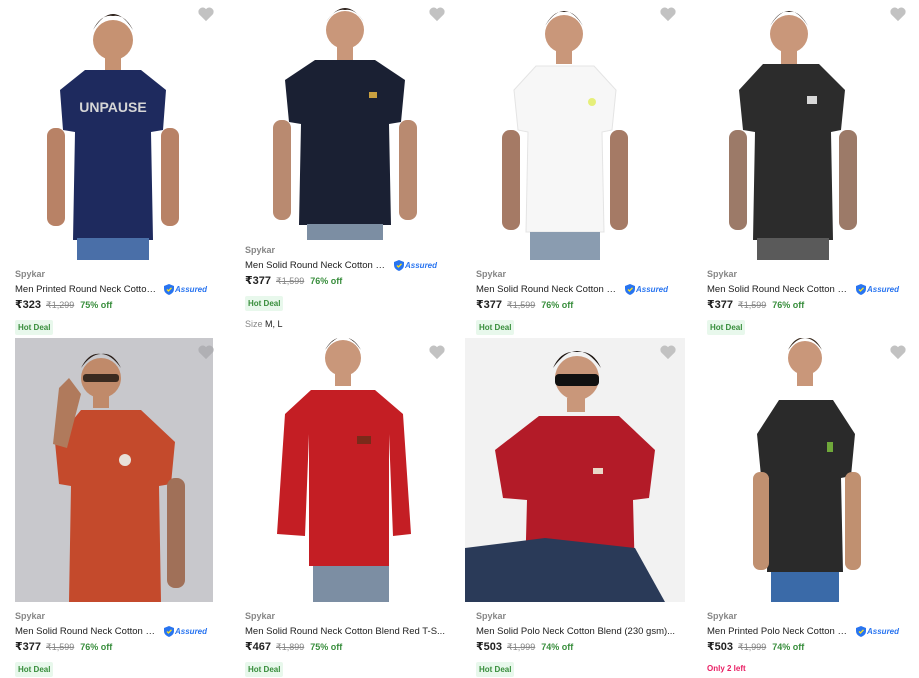  What do you see at coordinates (352, 324) in the screenshot?
I see `size-info: Size M, L` at bounding box center [352, 324].